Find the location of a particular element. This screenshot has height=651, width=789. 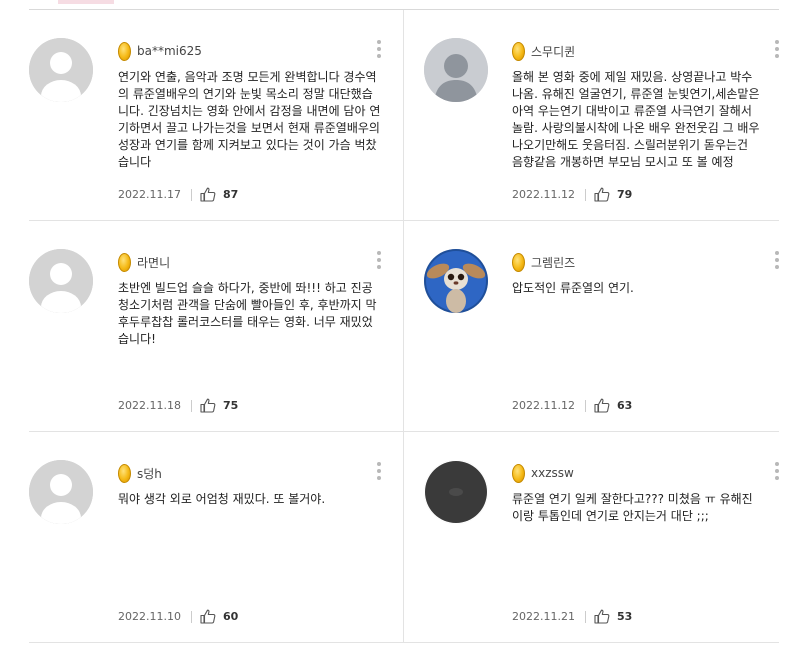

review-date: 2022.11.21 is located at coordinates (543, 616).